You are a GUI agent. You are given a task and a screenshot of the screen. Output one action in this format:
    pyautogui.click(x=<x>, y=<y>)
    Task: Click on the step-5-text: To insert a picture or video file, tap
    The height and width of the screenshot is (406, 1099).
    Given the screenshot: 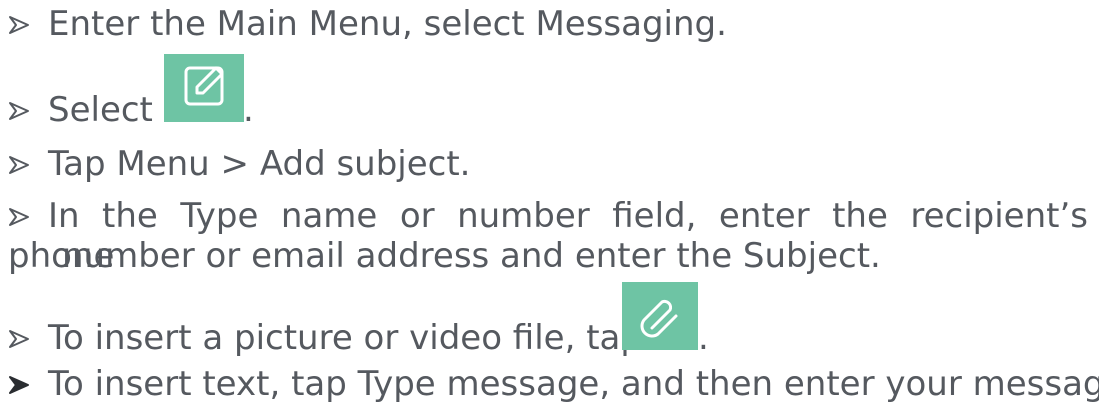 What is the action you would take?
    pyautogui.click(x=345, y=338)
    